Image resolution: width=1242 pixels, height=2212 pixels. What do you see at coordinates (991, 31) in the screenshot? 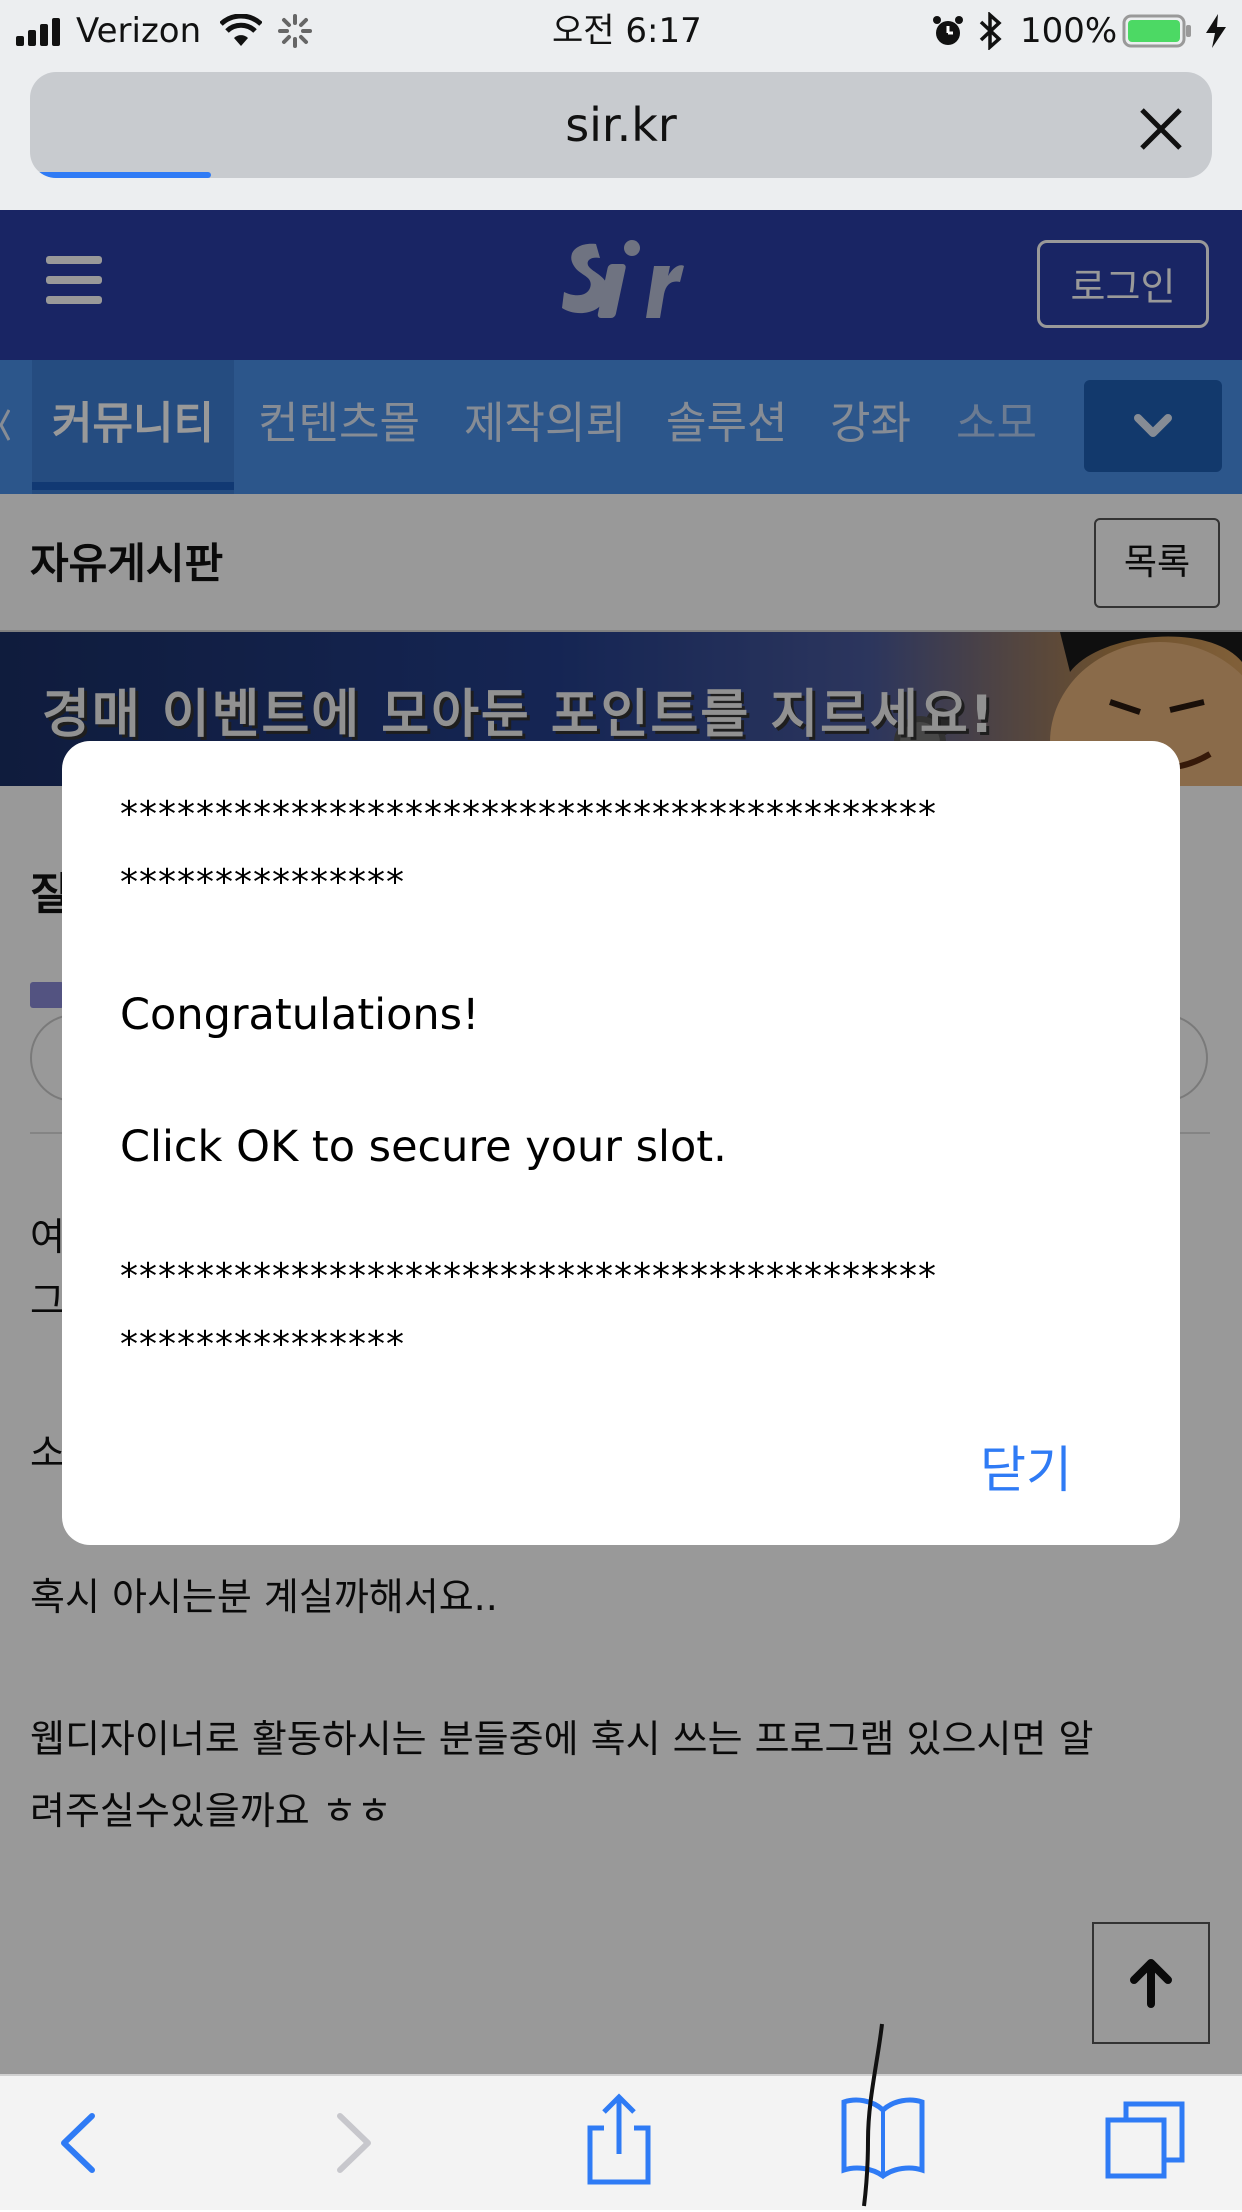
I see `bluetooth-icon` at bounding box center [991, 31].